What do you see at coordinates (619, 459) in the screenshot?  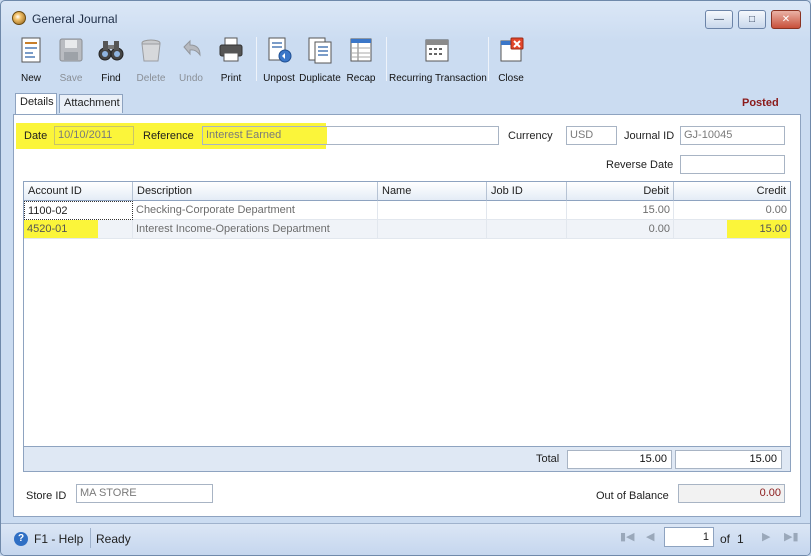 I see `total-debit: 15.00` at bounding box center [619, 459].